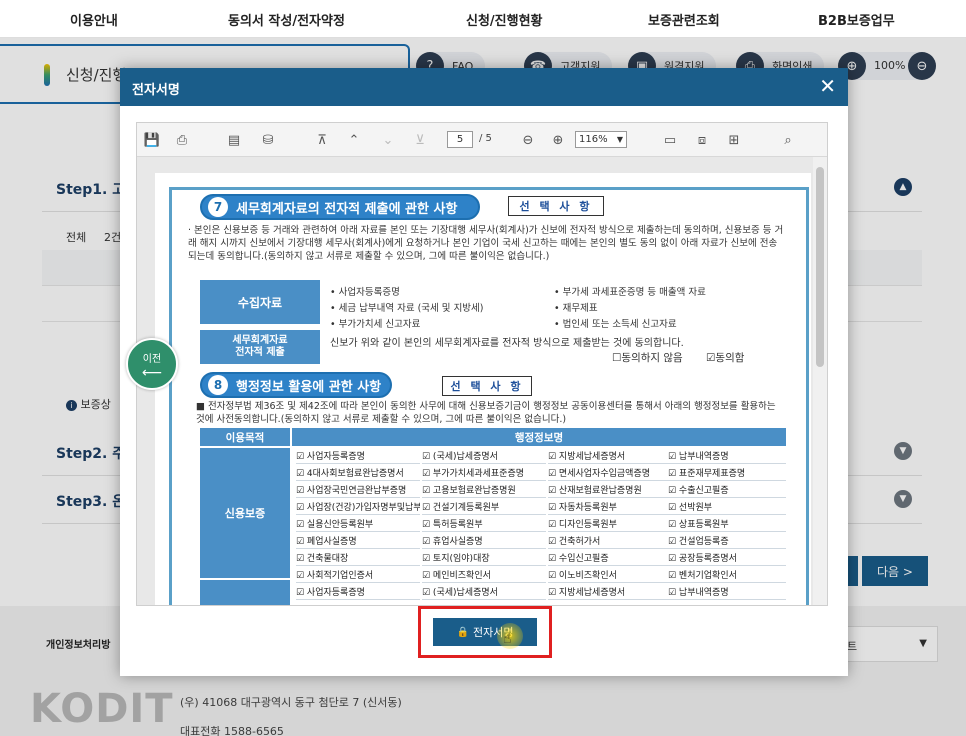 The height and width of the screenshot is (736, 966). Describe the element at coordinates (619, 139) in the screenshot. I see `chevron-down-icon: ▼` at that location.